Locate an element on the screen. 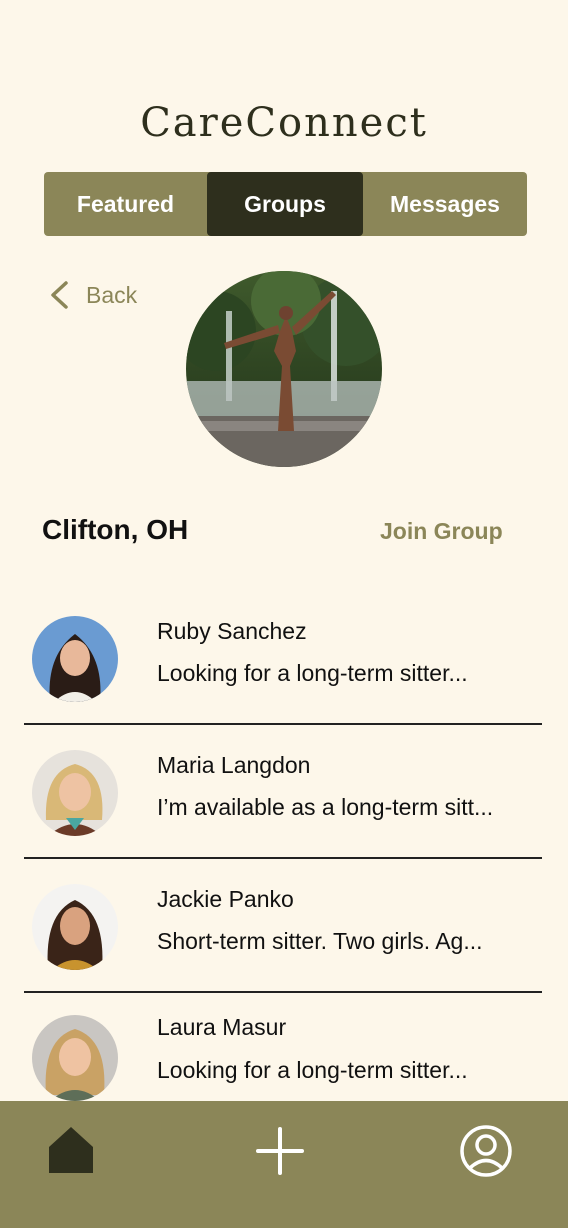 This screenshot has height=1228, width=568. tab-bar: Featured Groups Messages is located at coordinates (285, 204).